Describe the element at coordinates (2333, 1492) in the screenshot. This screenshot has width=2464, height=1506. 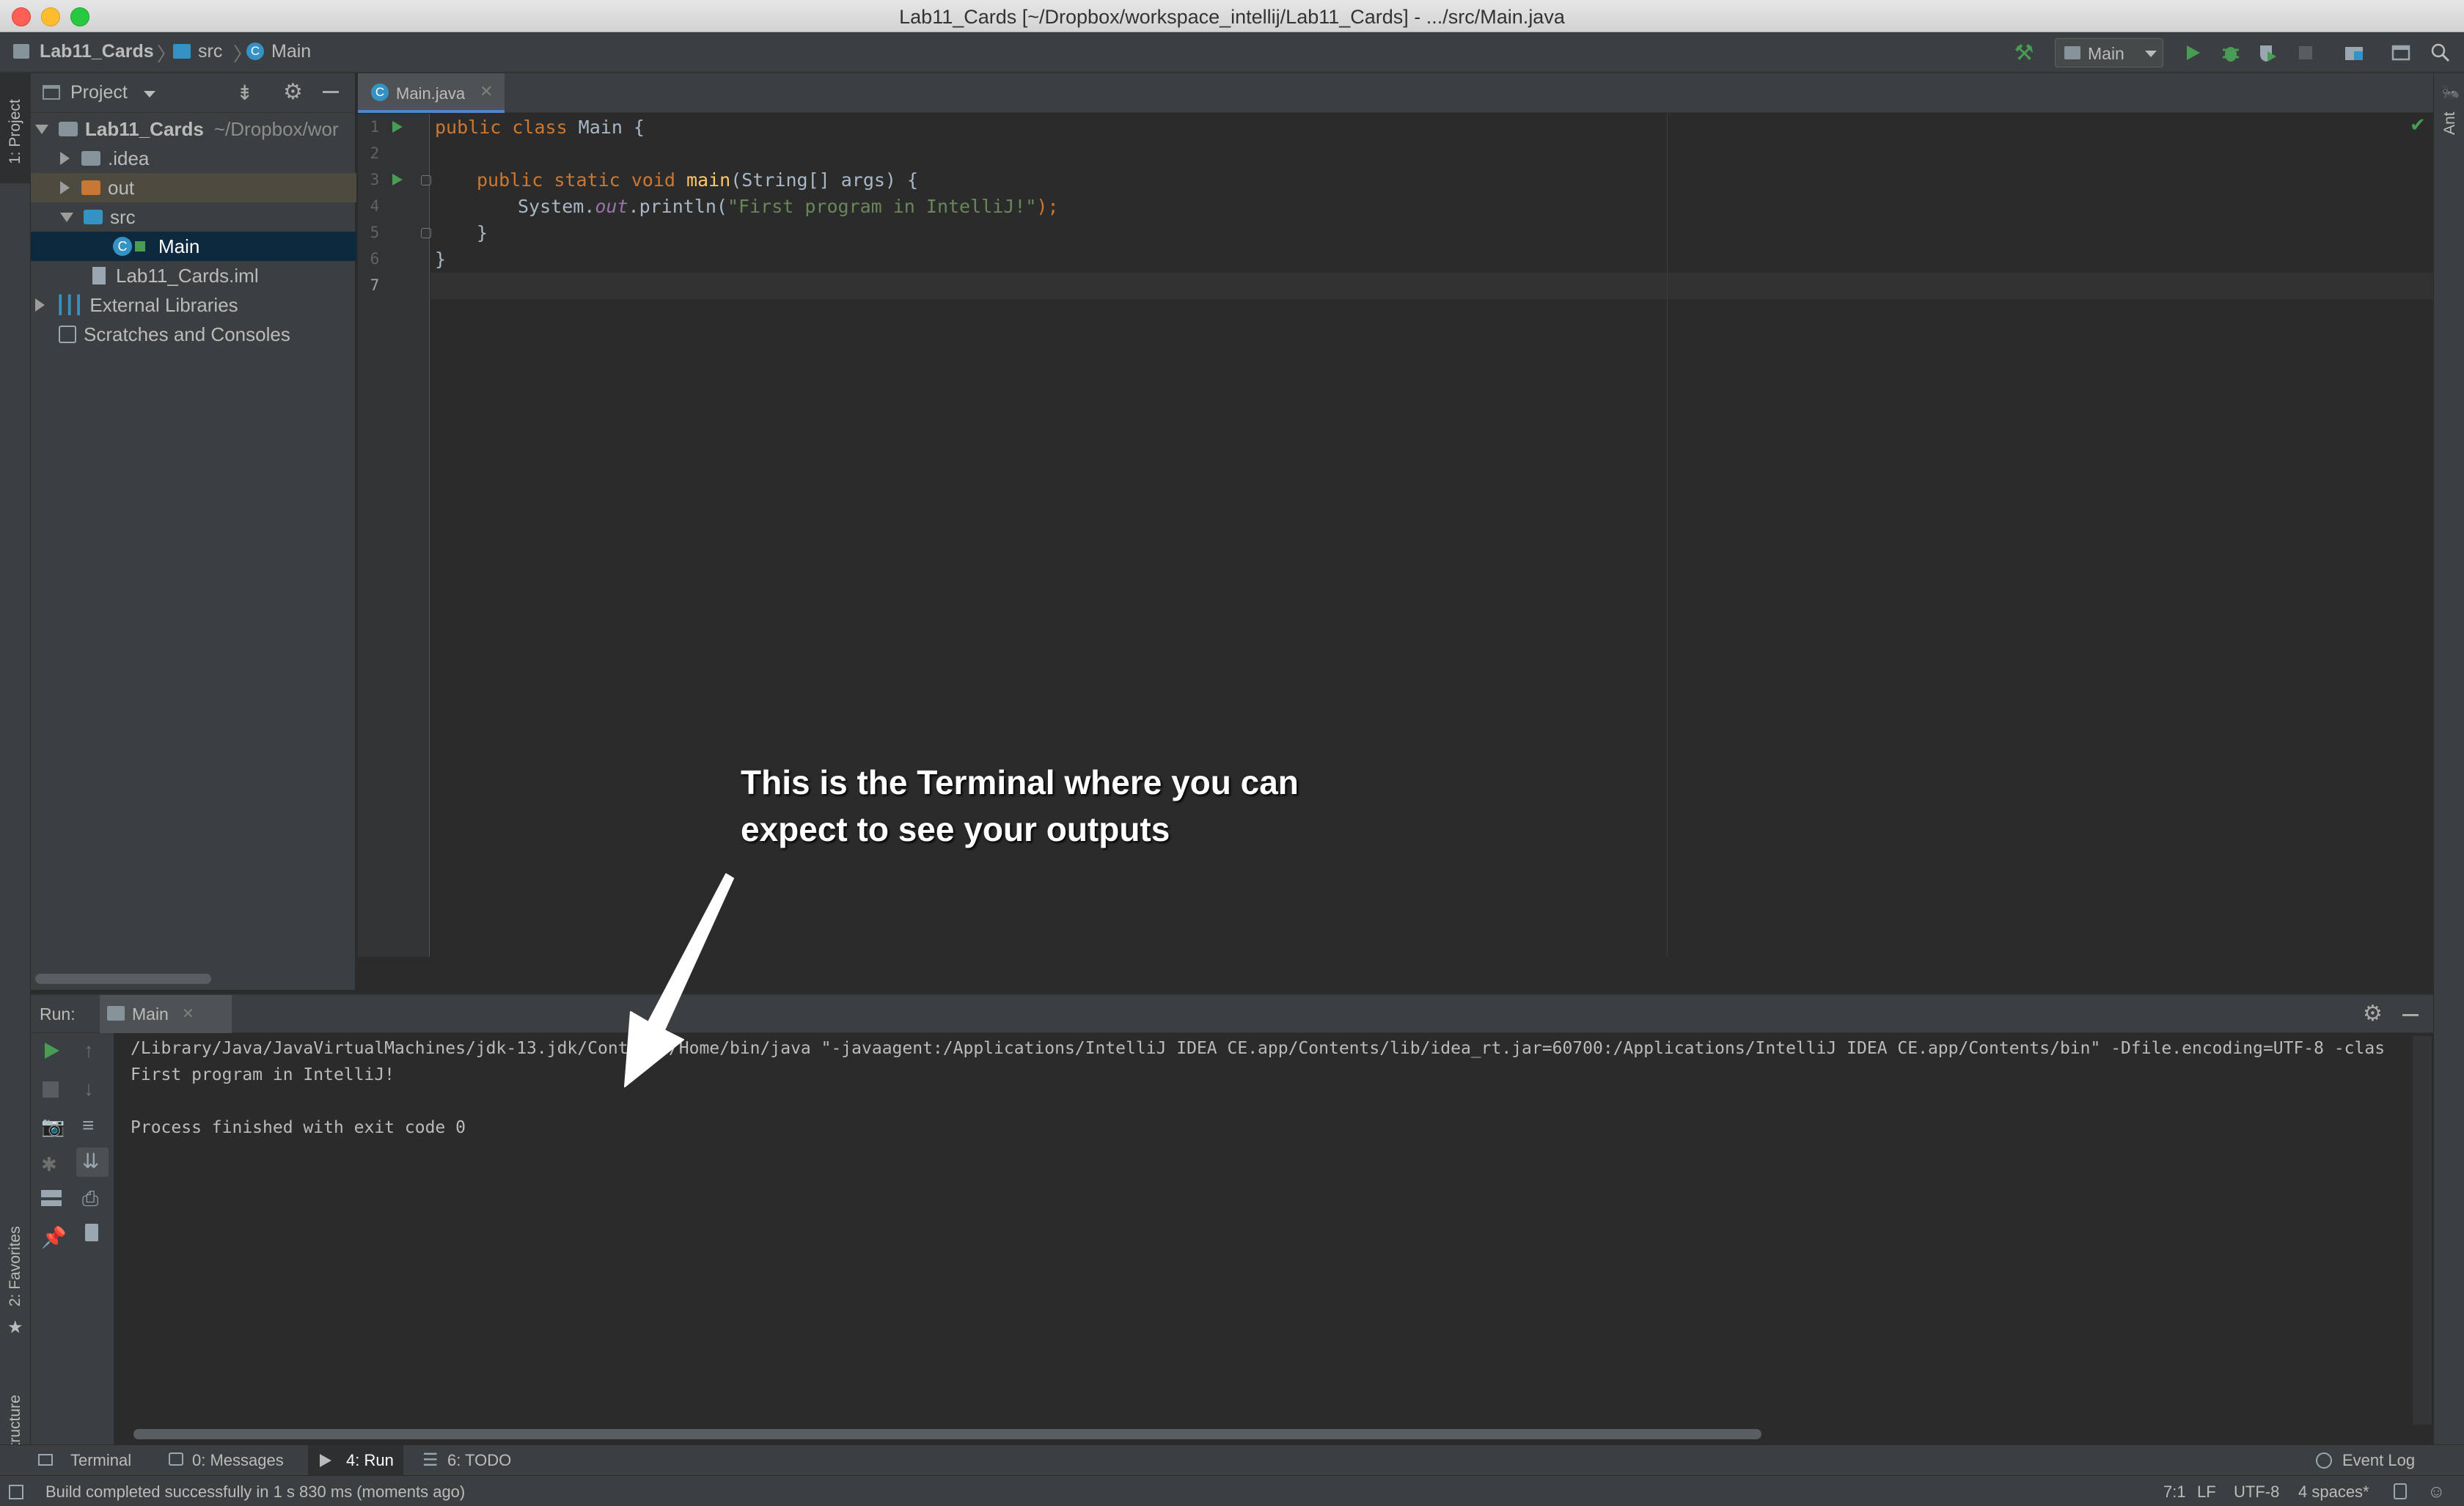
I see `indent-setting: 4 spaces*` at that location.